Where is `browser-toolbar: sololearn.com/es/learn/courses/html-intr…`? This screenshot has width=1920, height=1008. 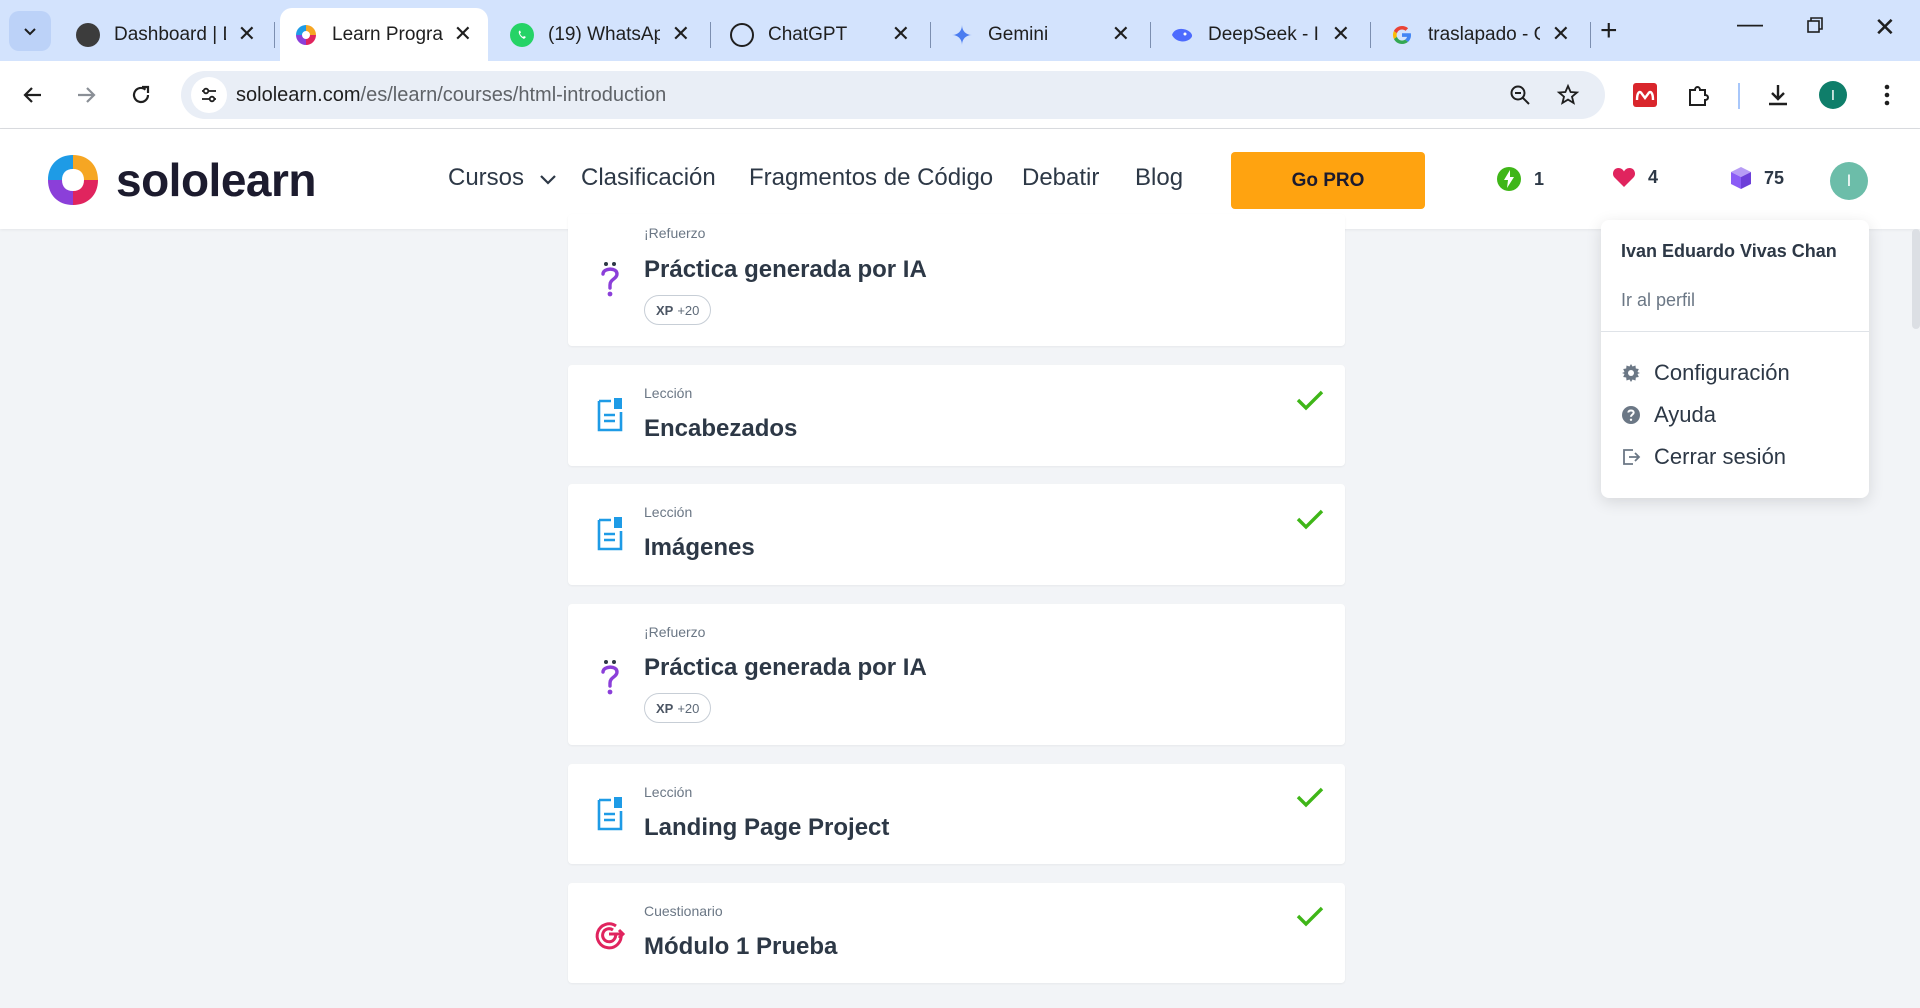
browser-toolbar: sololearn.com/es/learn/courses/html-intr… is located at coordinates (960, 95).